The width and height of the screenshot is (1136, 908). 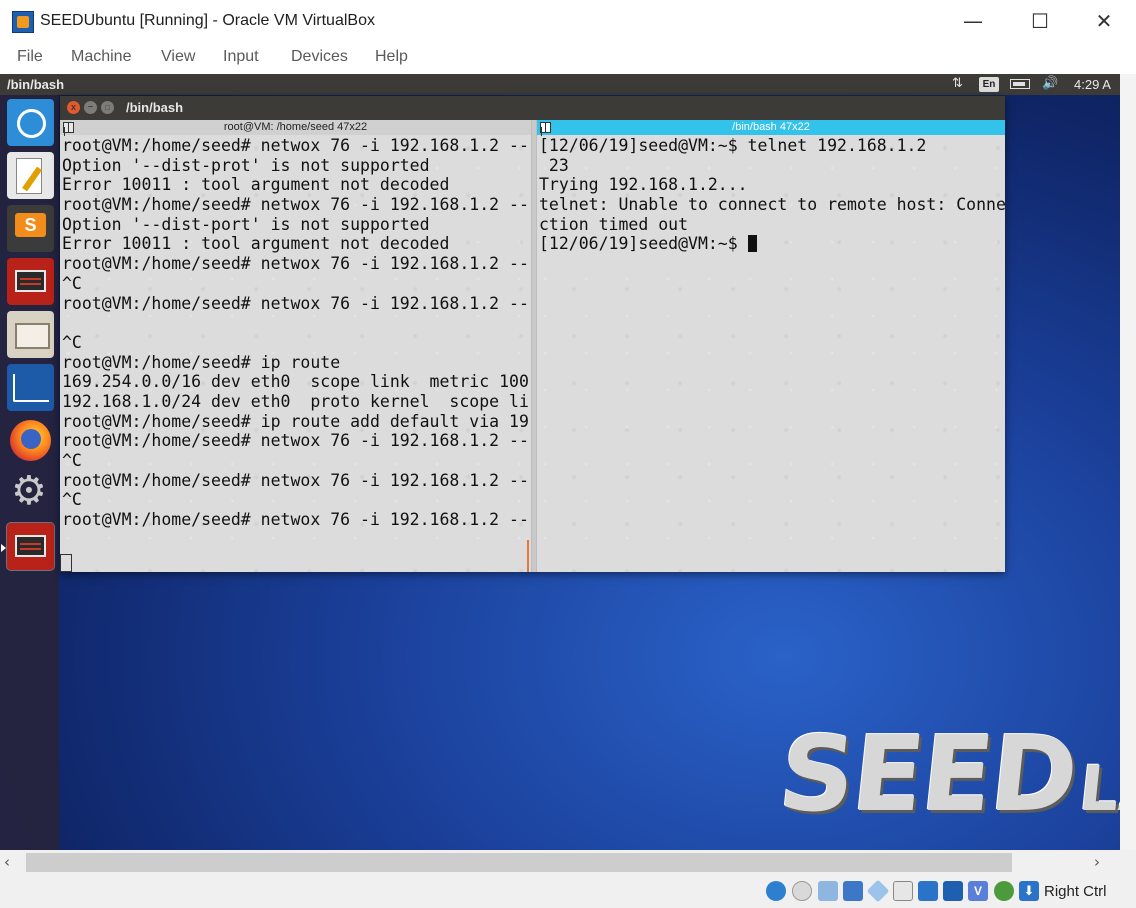 What do you see at coordinates (246, 165) in the screenshot?
I see `terminal-line: Option '--dist-prot' is not supported` at bounding box center [246, 165].